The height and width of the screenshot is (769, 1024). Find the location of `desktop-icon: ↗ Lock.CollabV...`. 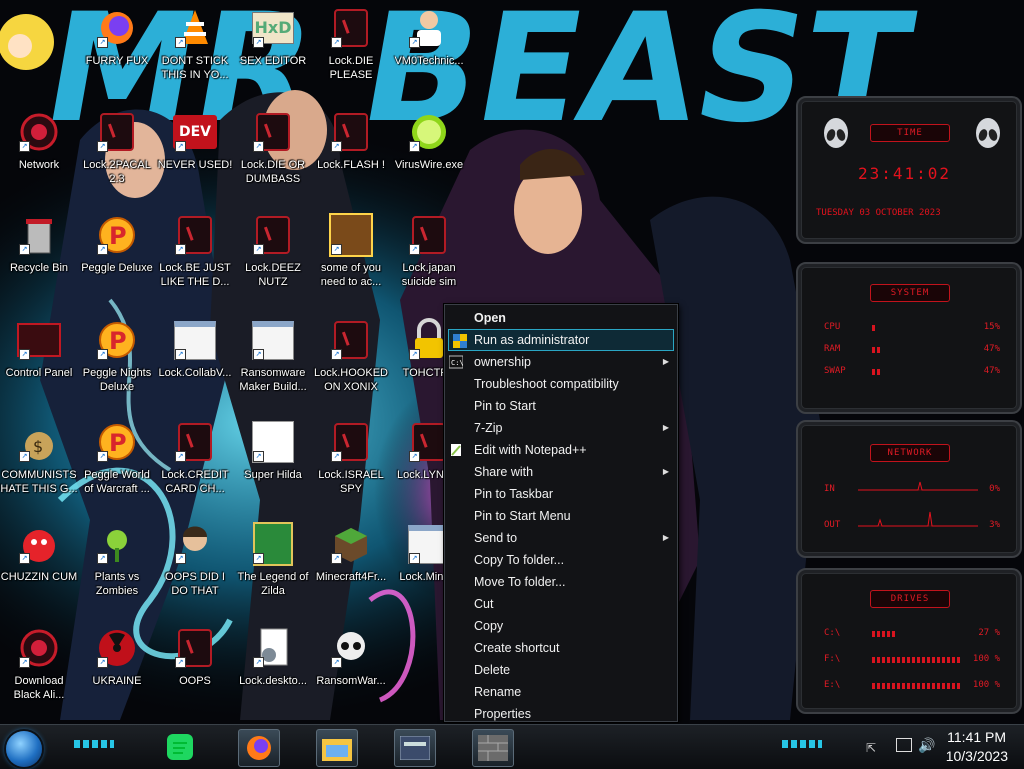

desktop-icon: ↗ Lock.CollabV... is located at coordinates (195, 349).